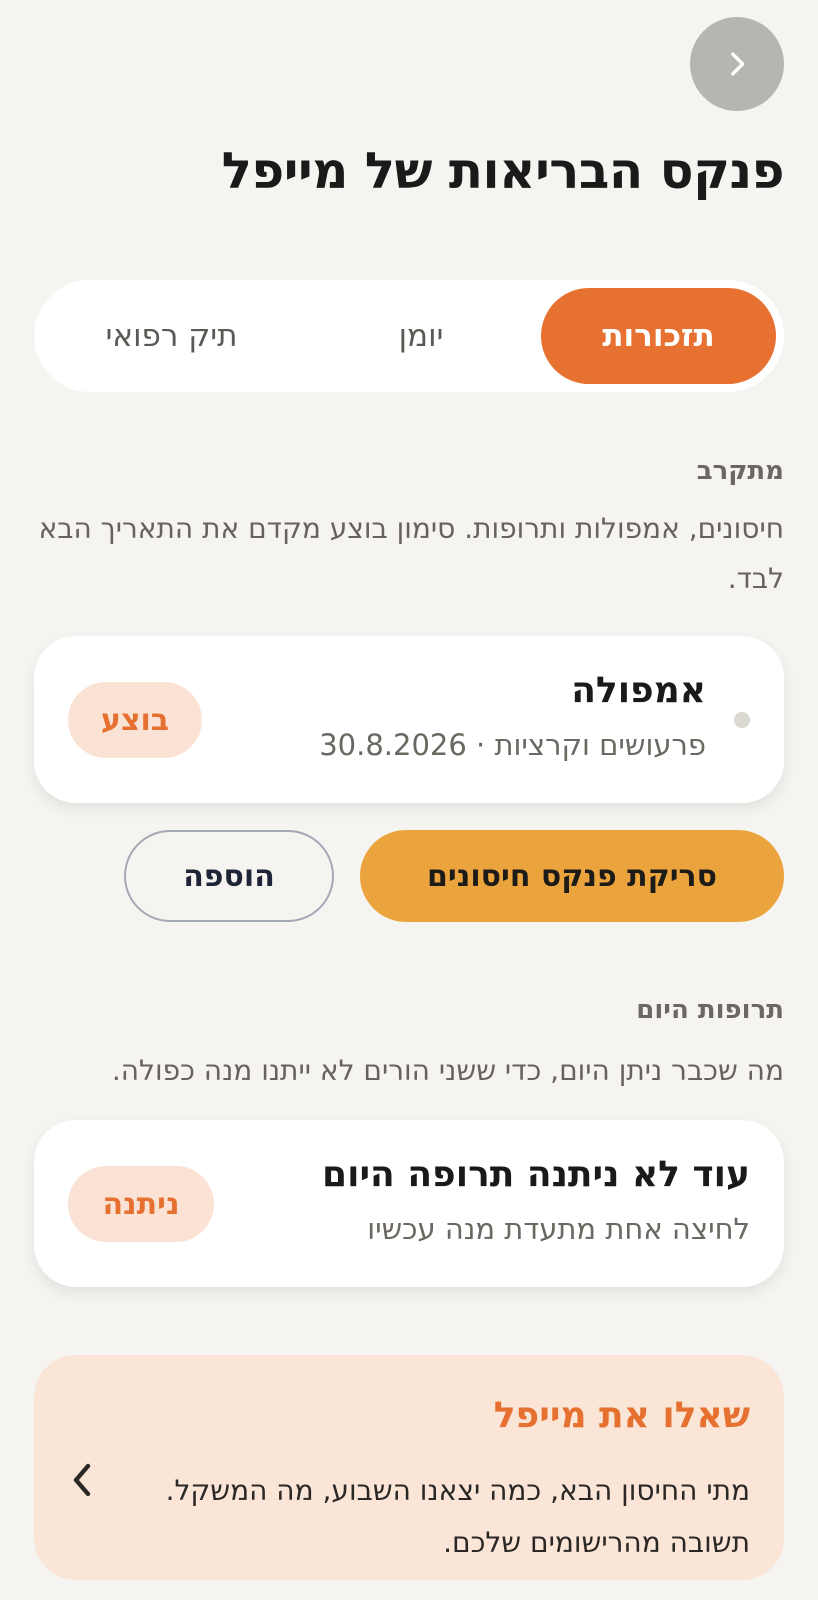  What do you see at coordinates (572, 876) in the screenshot?
I see `scan-vaccine-booklet-button: סריקת פנקס חיסונים` at bounding box center [572, 876].